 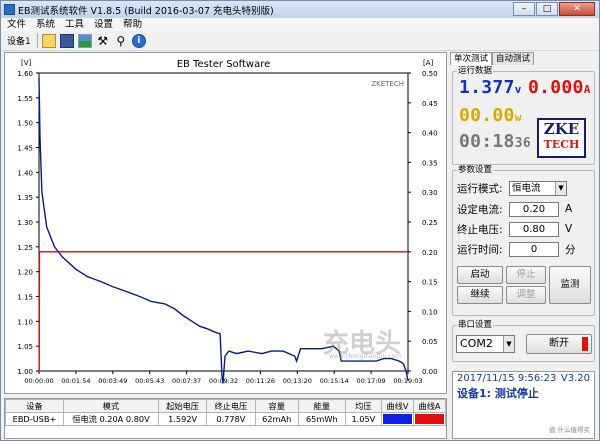 I want to click on maximize-button: □, so click(x=547, y=9).